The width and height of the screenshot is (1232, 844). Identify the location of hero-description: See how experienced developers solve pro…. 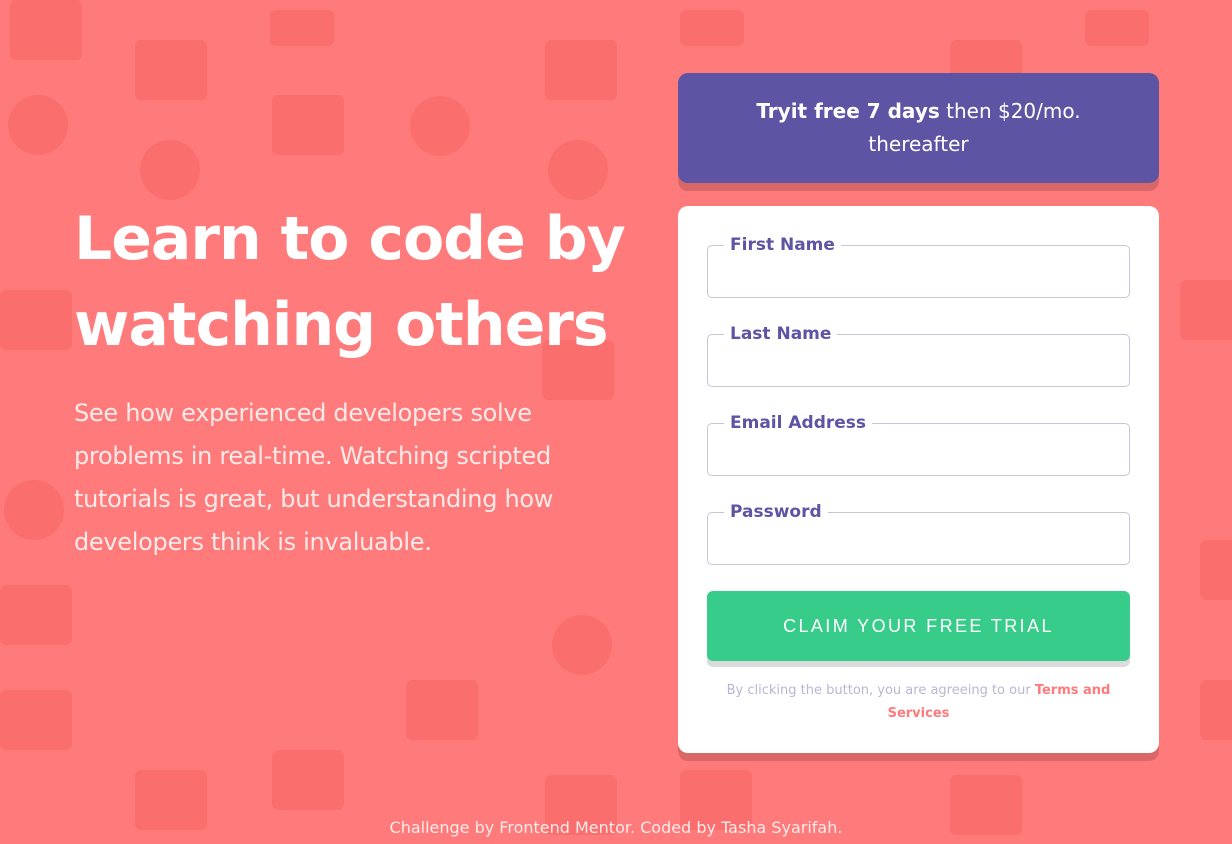
(314, 477).